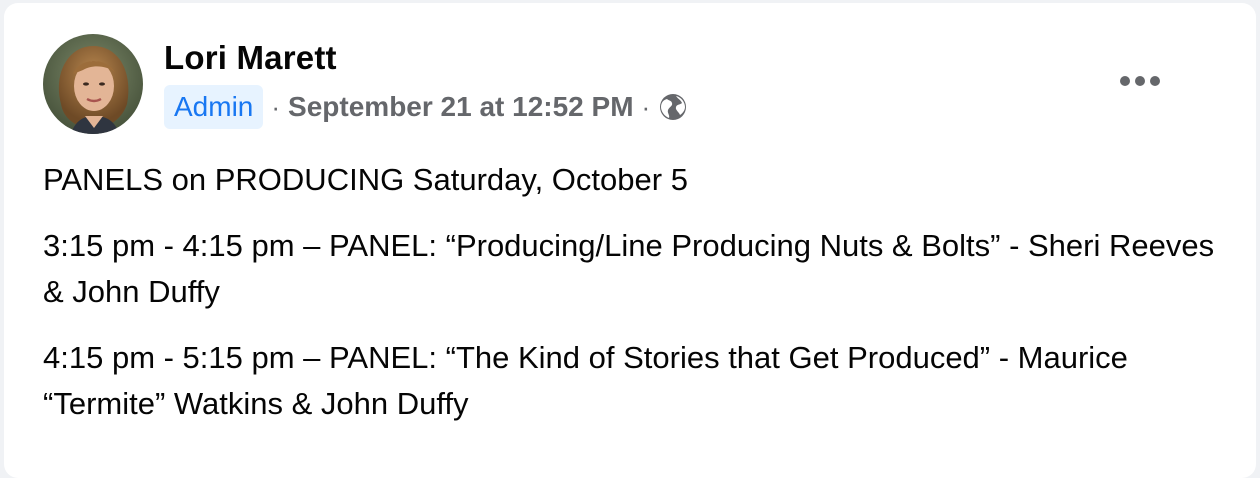 This screenshot has height=478, width=1260. I want to click on author-name: Lori Marett, so click(250, 58).